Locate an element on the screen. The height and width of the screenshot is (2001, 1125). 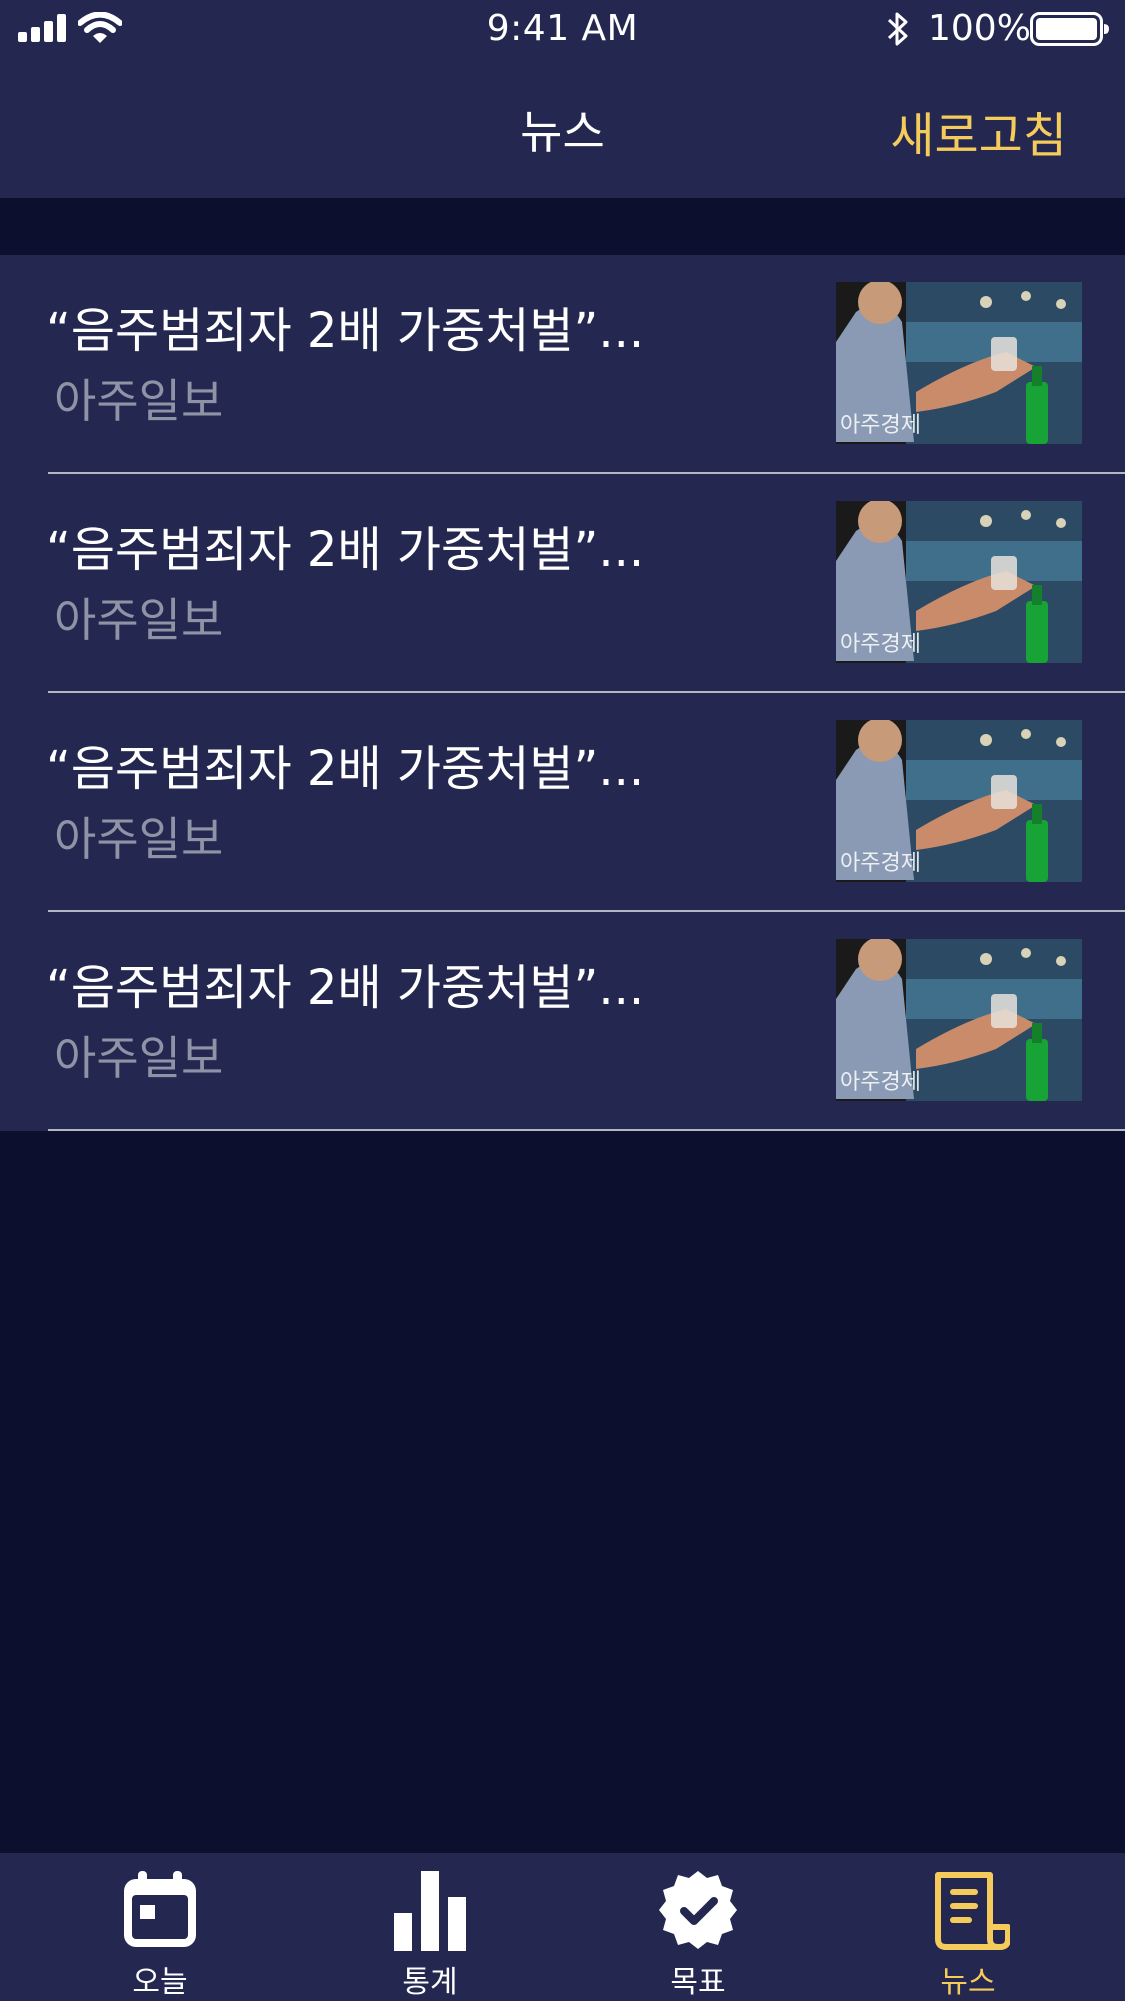
tab-label: 뉴스 is located at coordinates (968, 1982).